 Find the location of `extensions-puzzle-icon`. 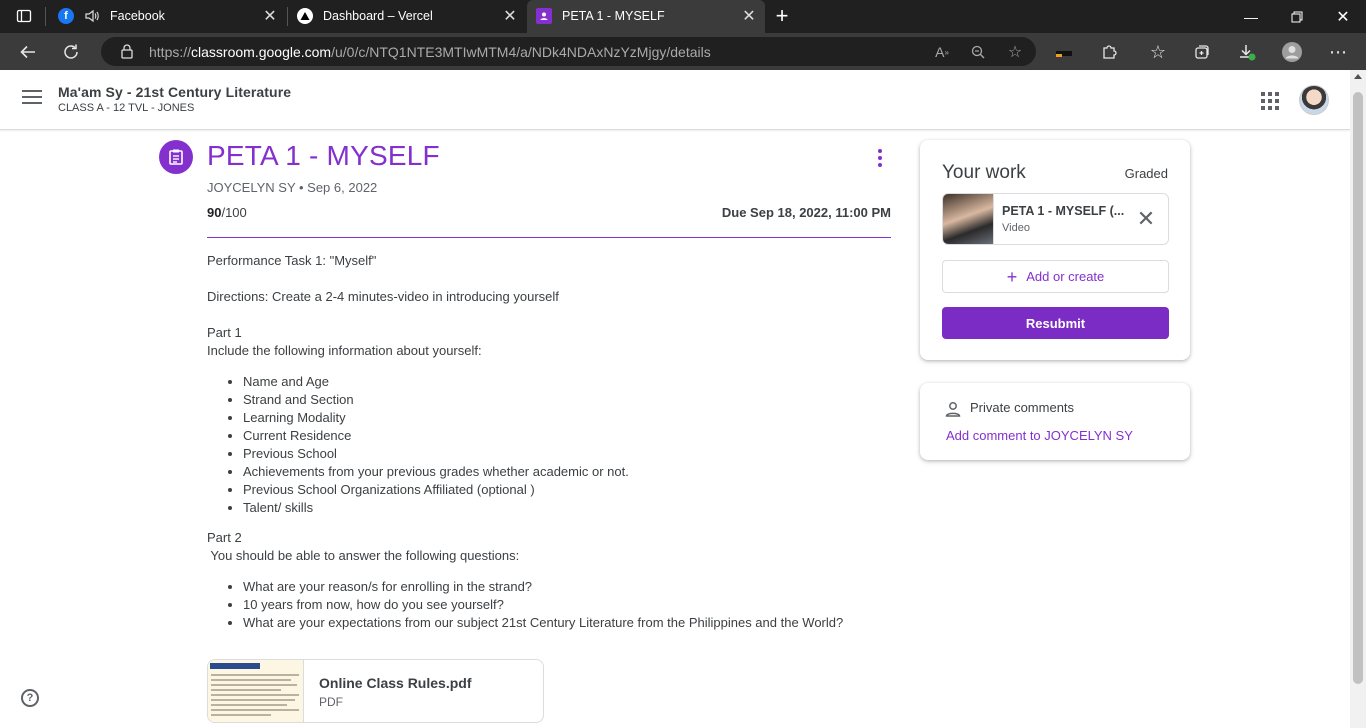

extensions-puzzle-icon is located at coordinates (1109, 52).